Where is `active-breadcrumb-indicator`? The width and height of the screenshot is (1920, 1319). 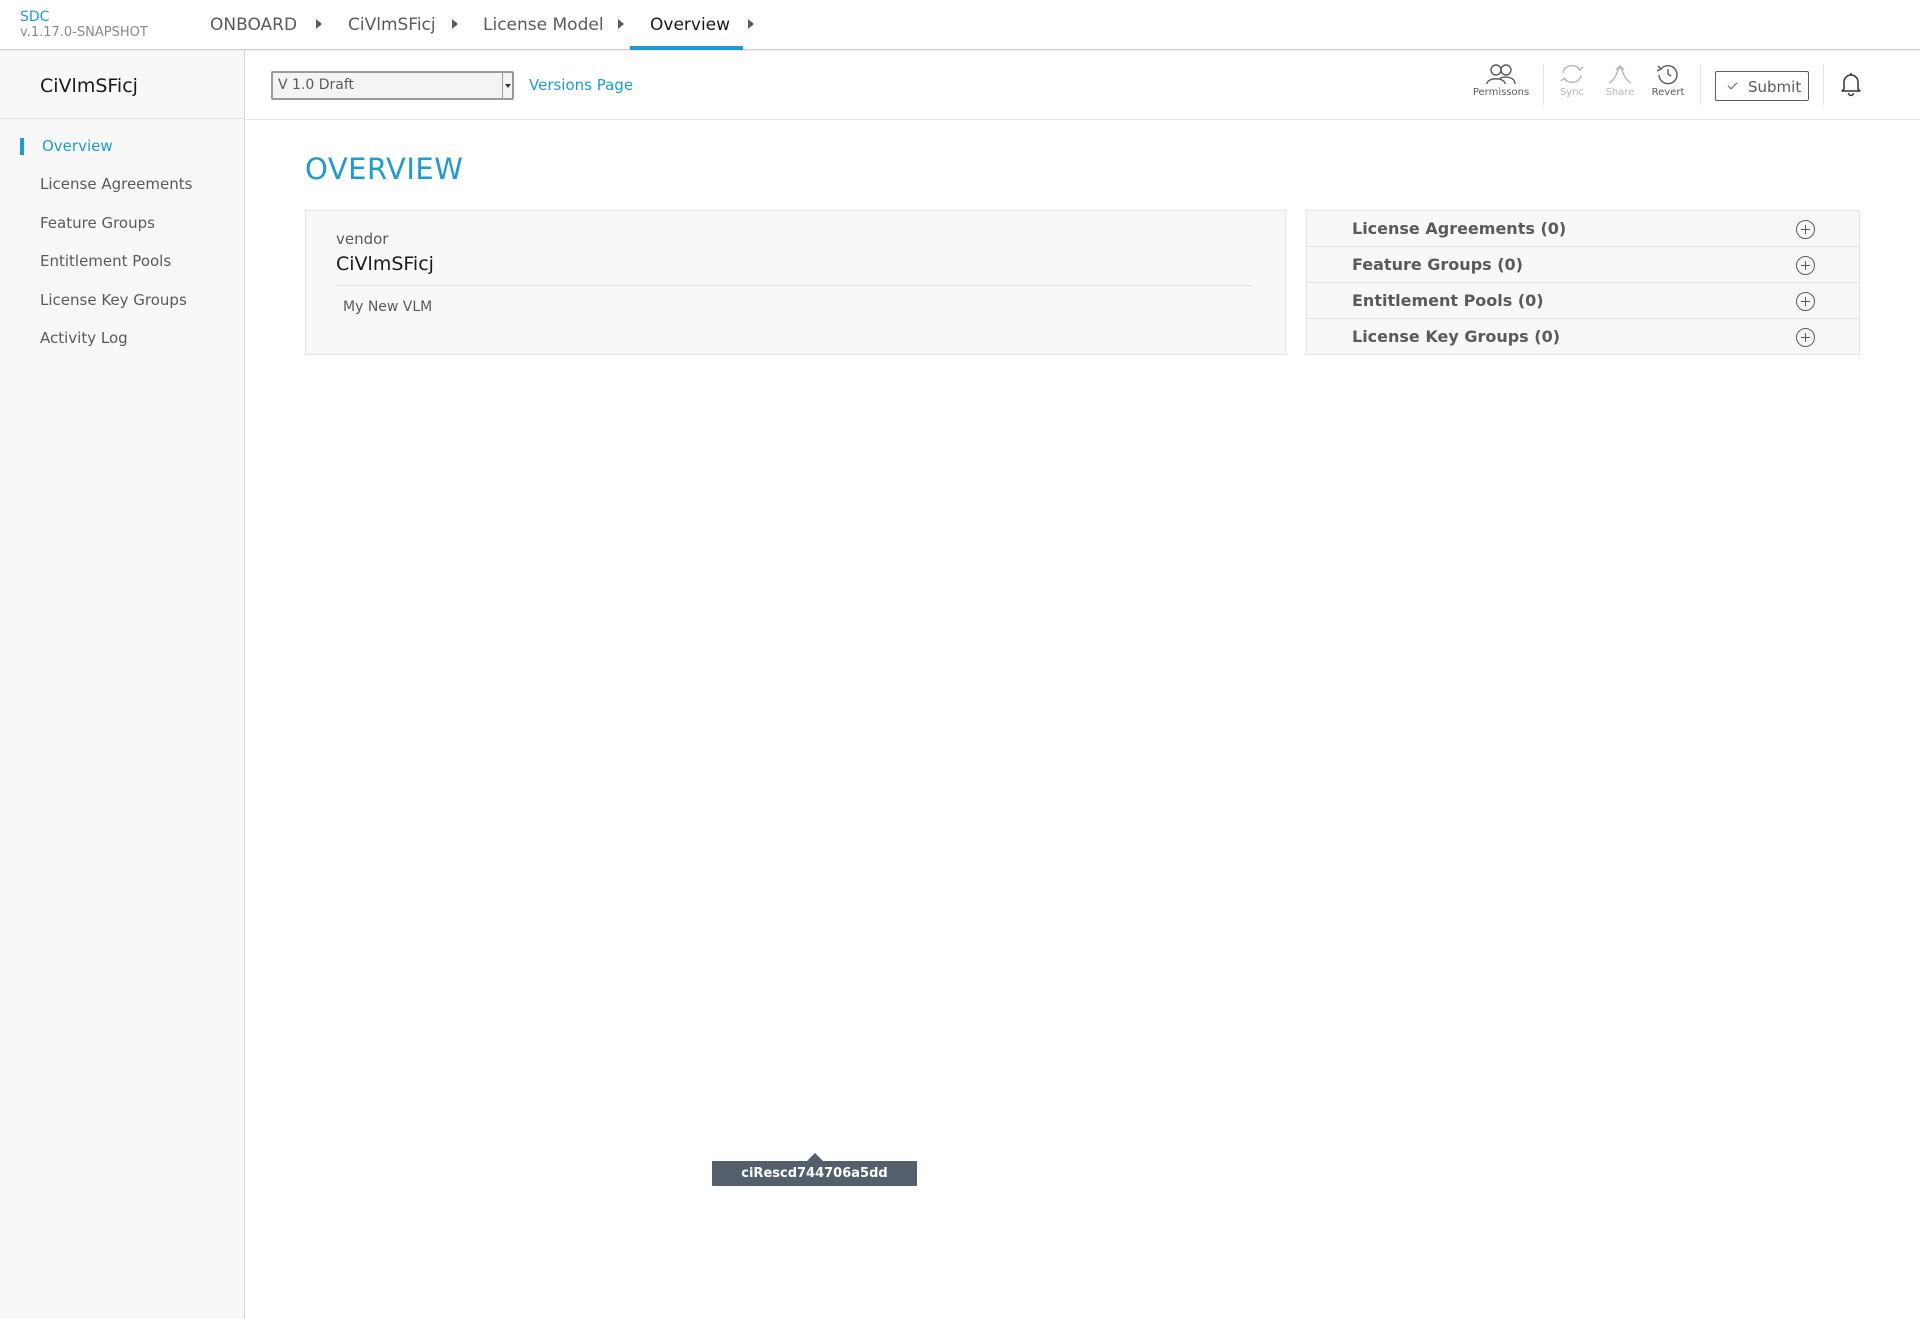
active-breadcrumb-indicator is located at coordinates (686, 48).